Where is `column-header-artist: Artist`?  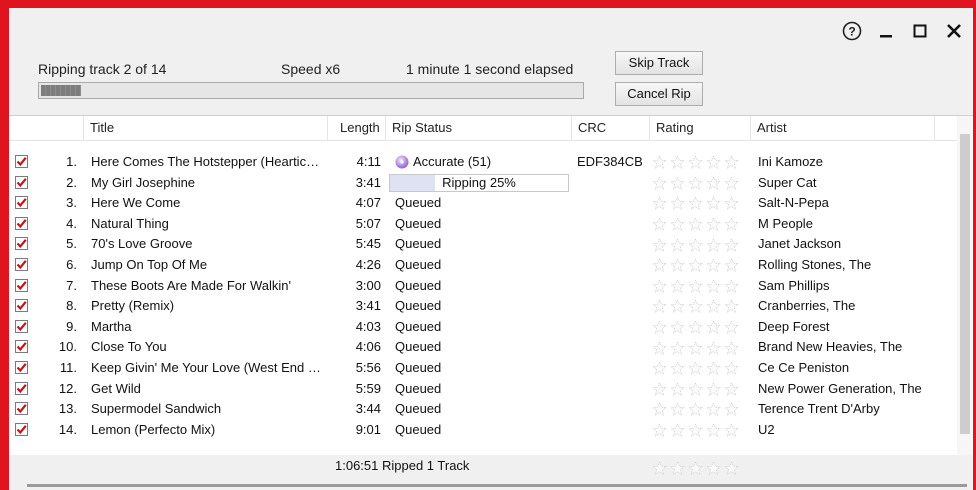 column-header-artist: Artist is located at coordinates (843, 128).